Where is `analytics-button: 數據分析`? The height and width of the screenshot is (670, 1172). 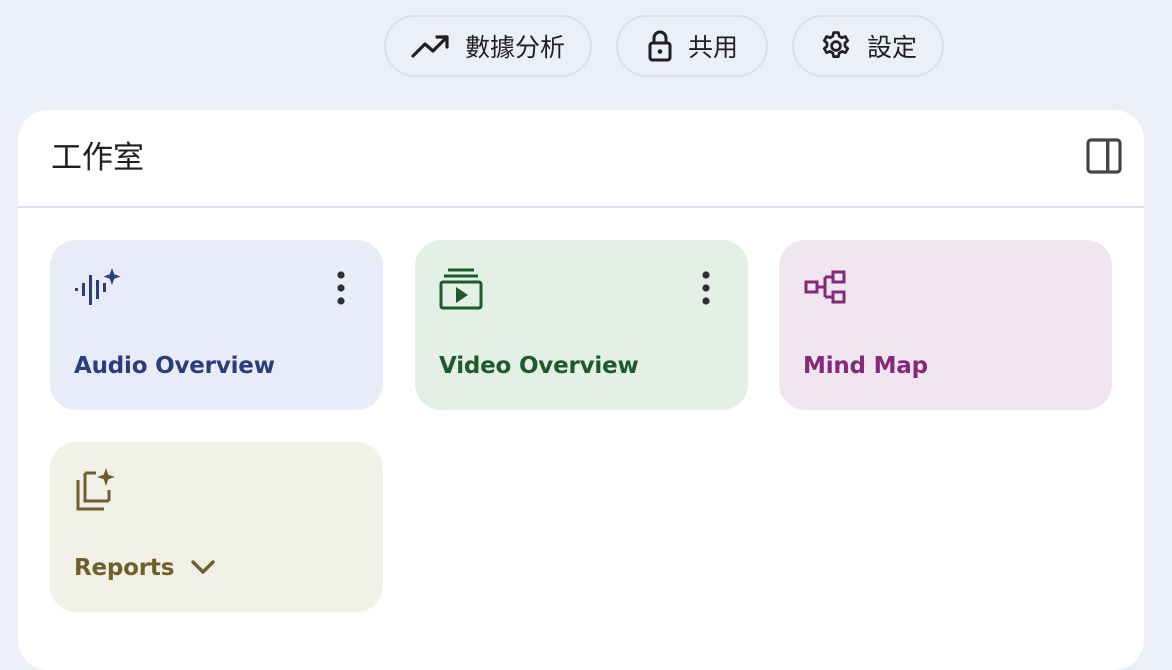 analytics-button: 數據分析 is located at coordinates (488, 46).